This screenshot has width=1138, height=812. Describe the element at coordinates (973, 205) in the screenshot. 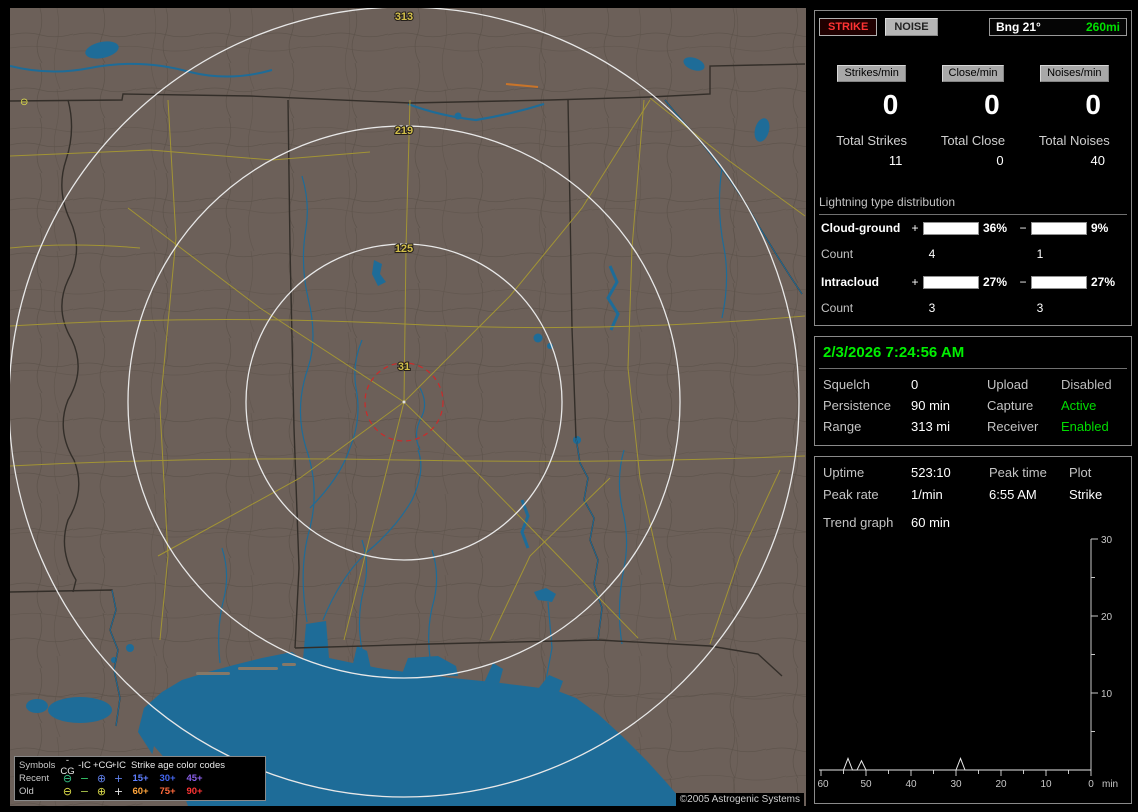

I see `distribution-title: Lightning type distribution` at that location.